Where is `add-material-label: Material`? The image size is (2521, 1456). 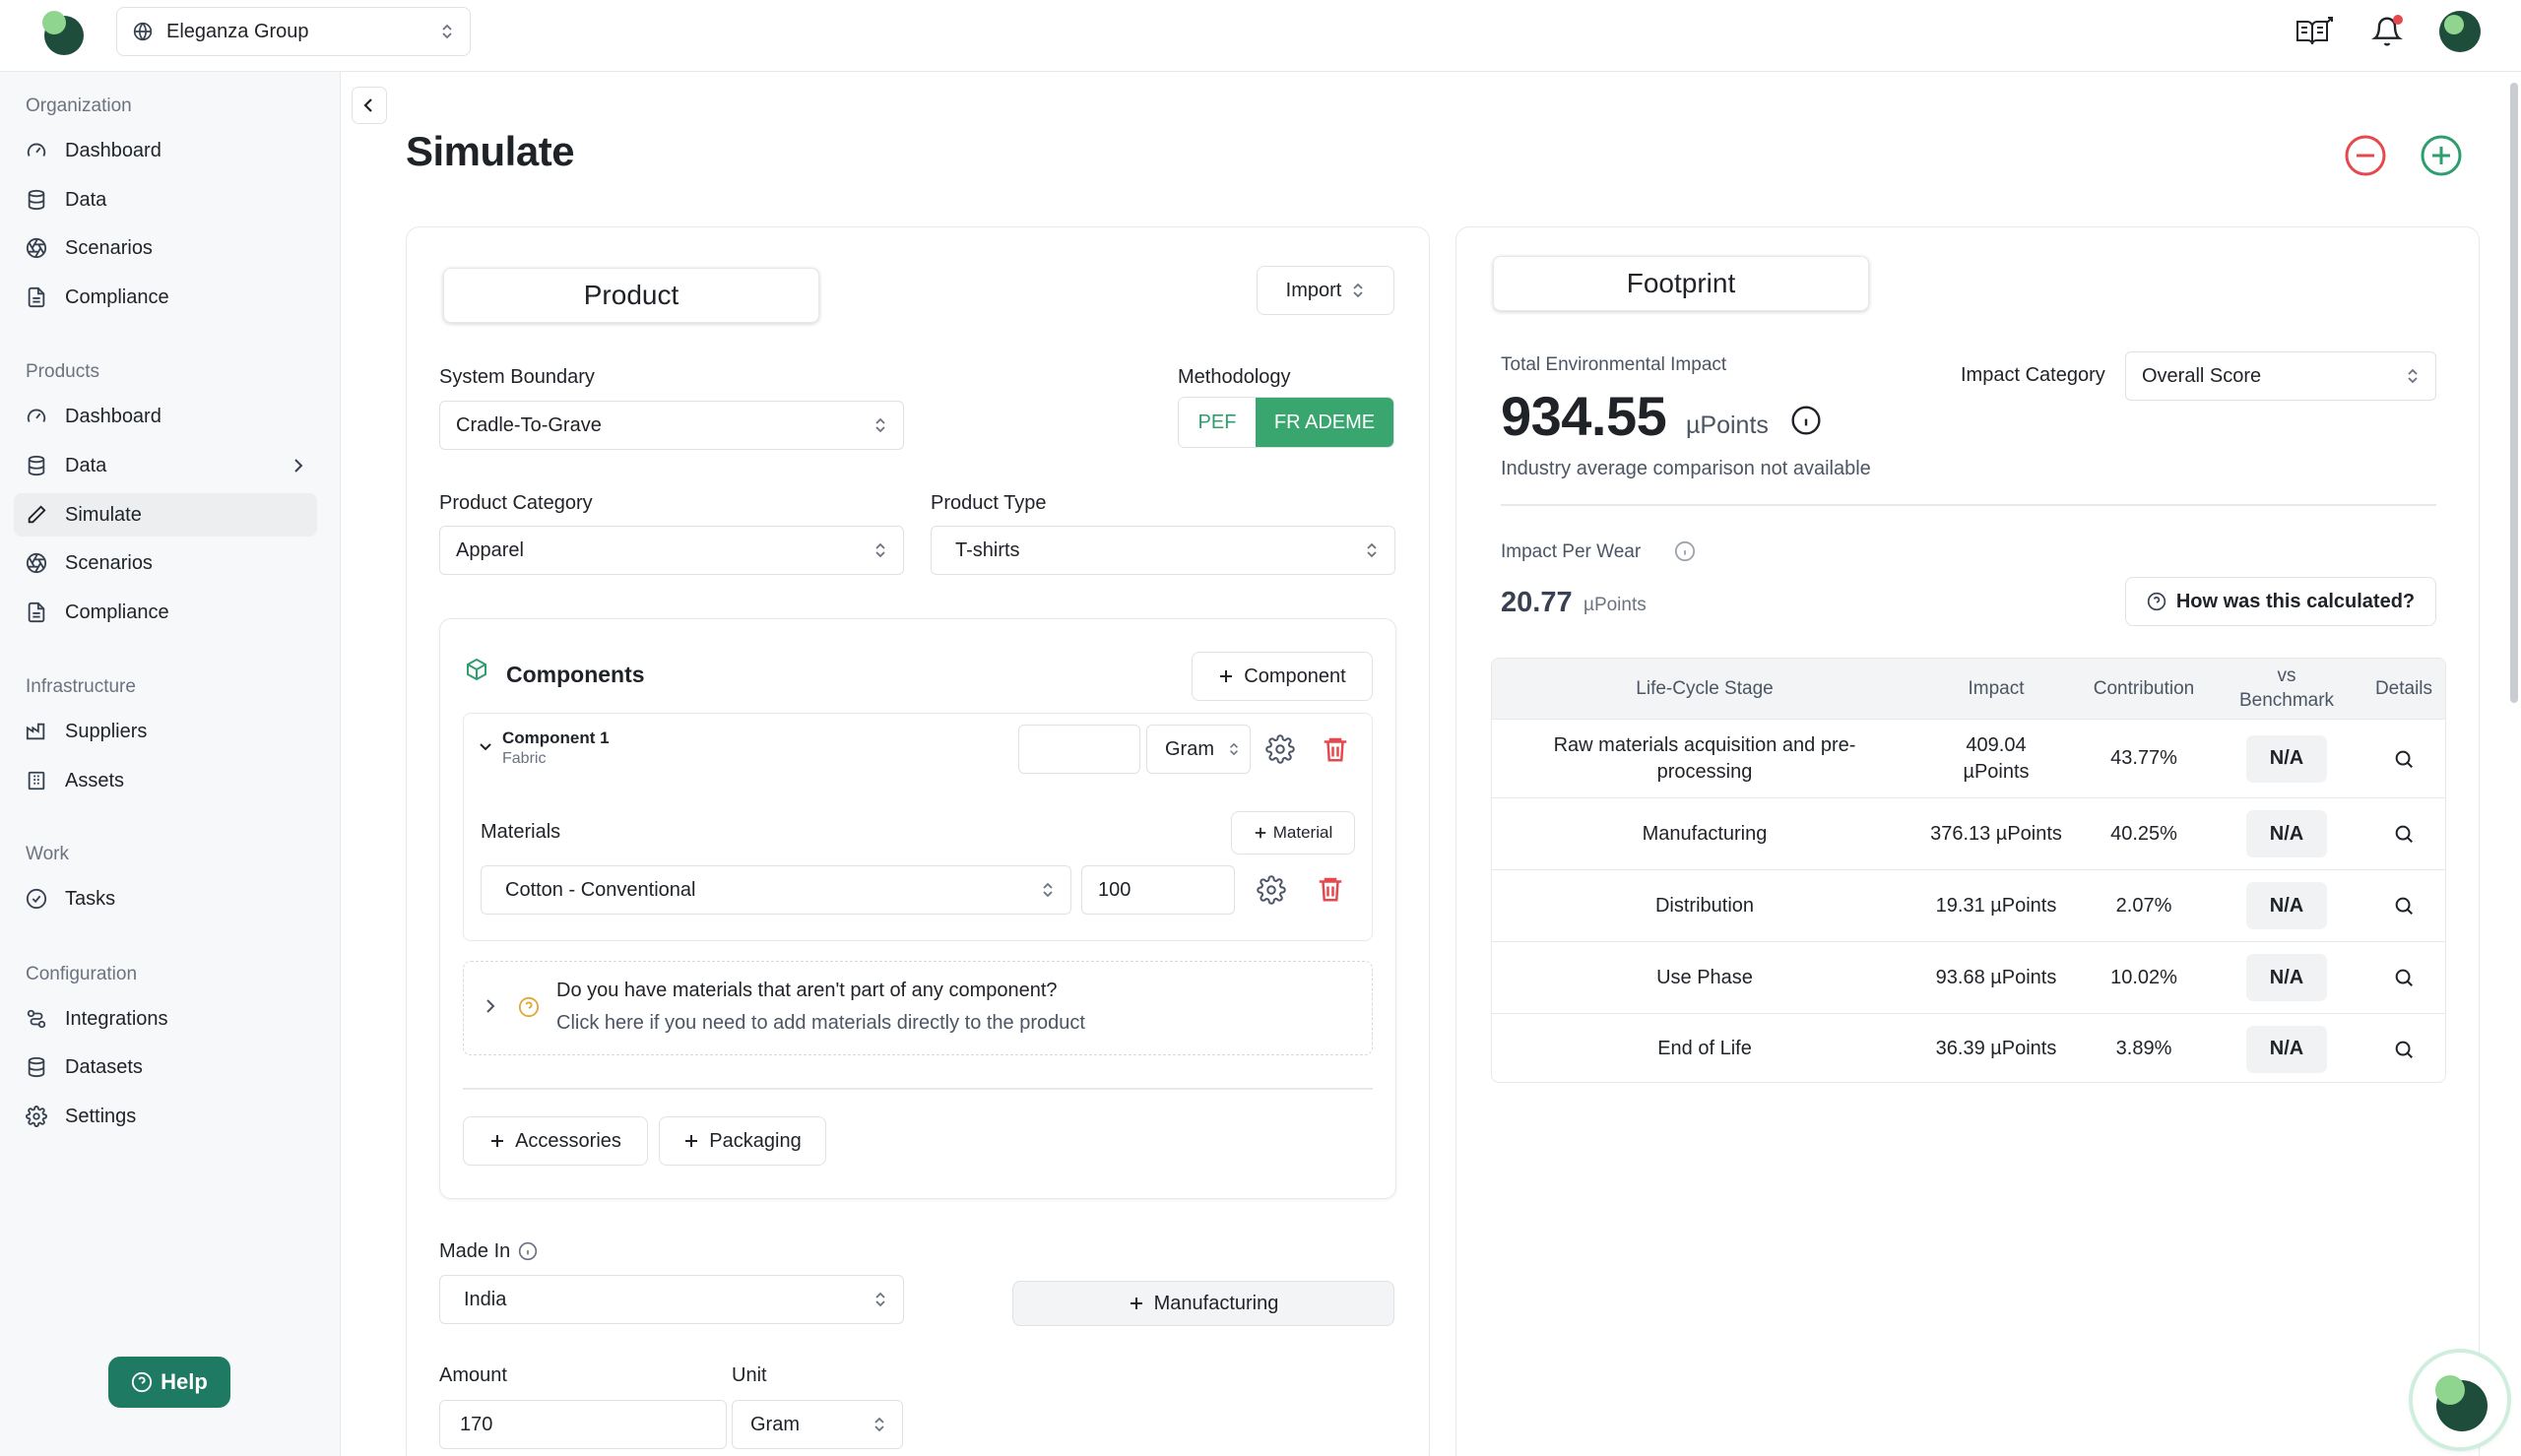
add-material-label: Material is located at coordinates (1302, 832).